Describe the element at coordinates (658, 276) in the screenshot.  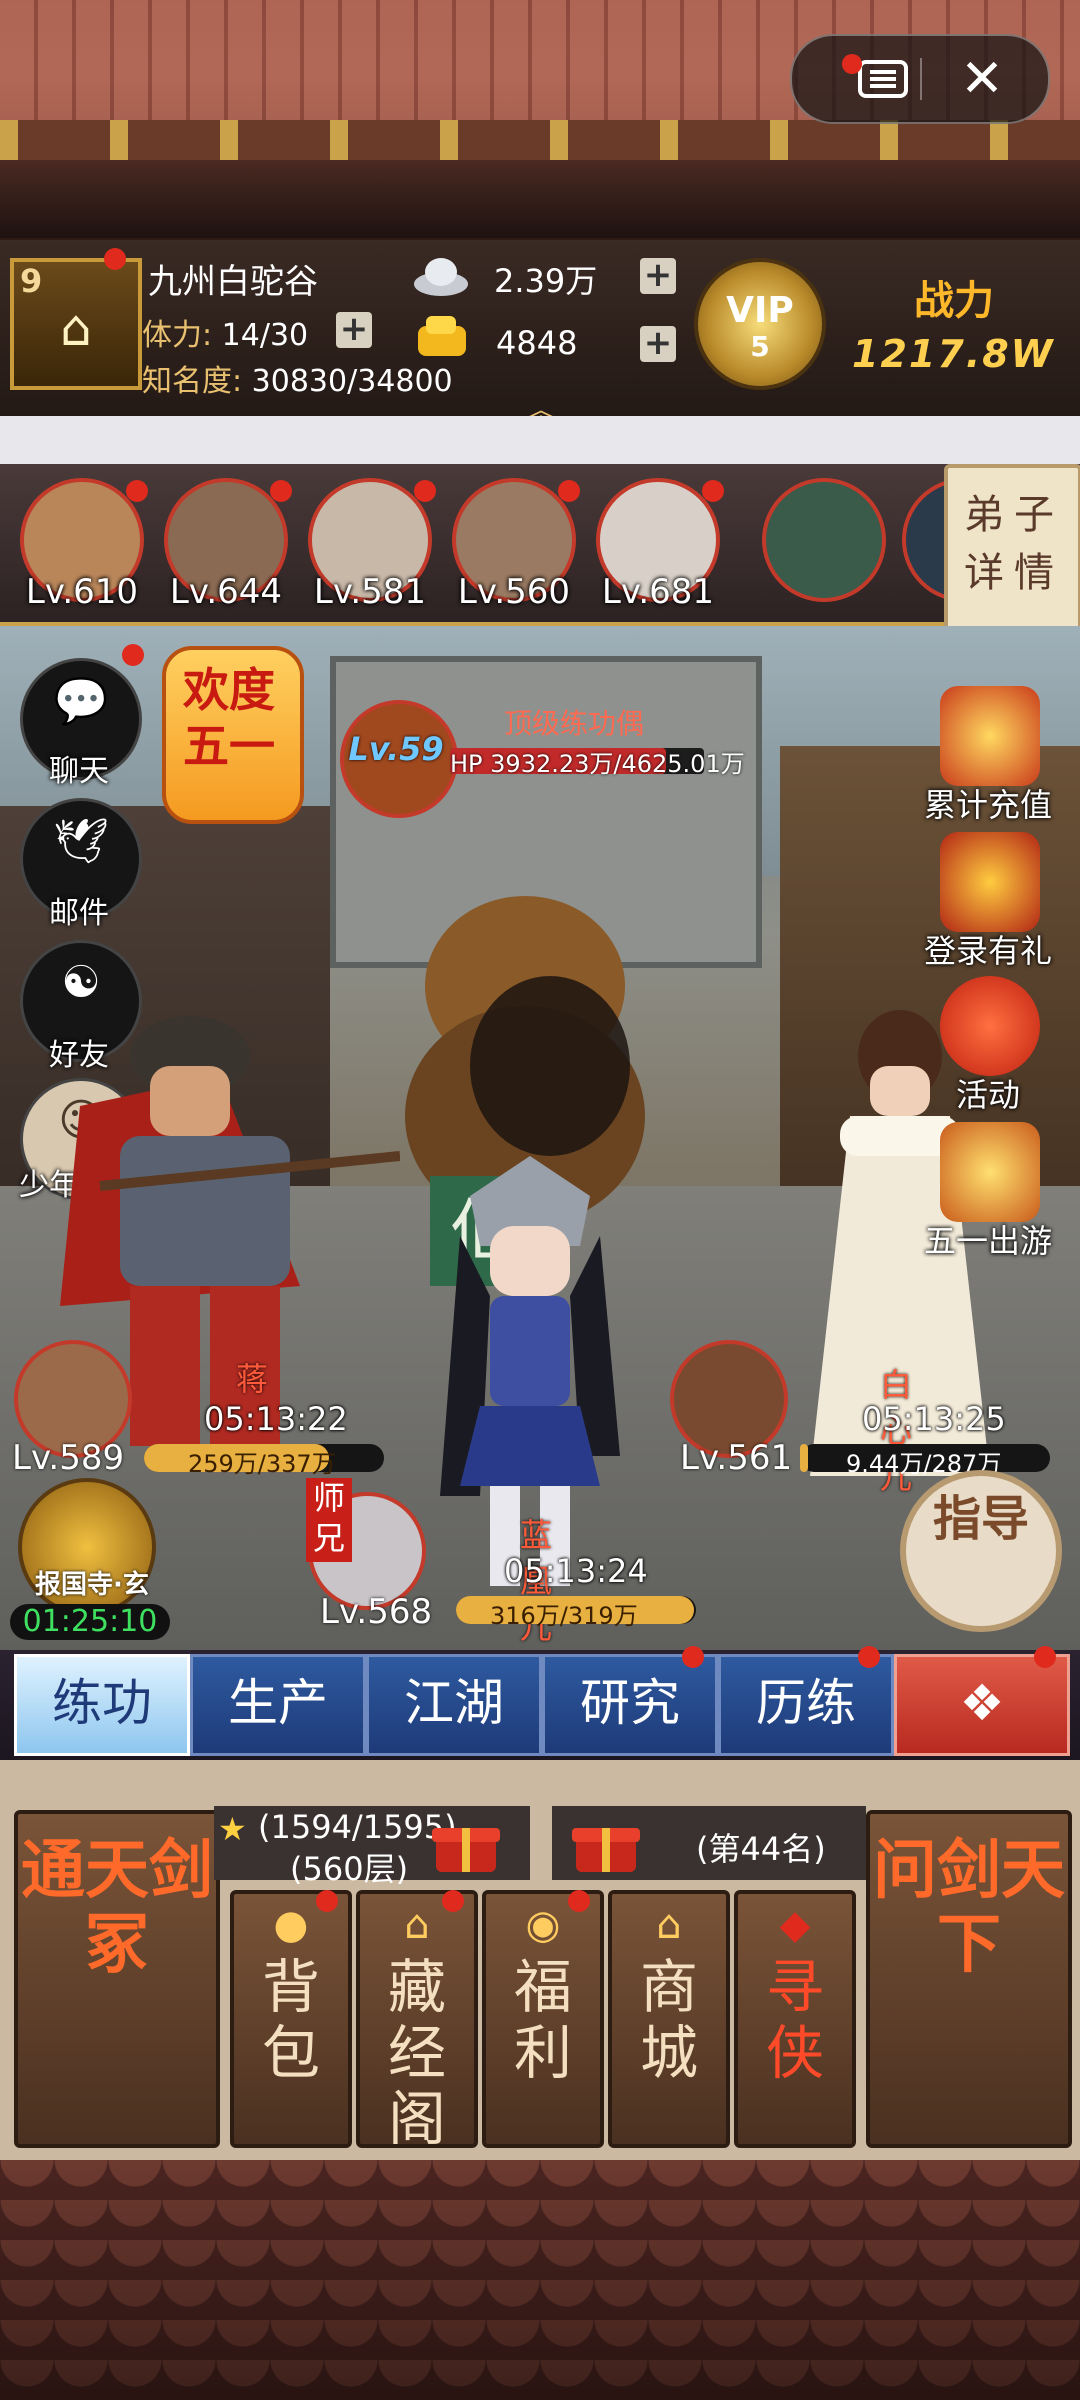
I see `add-silver-button: +` at that location.